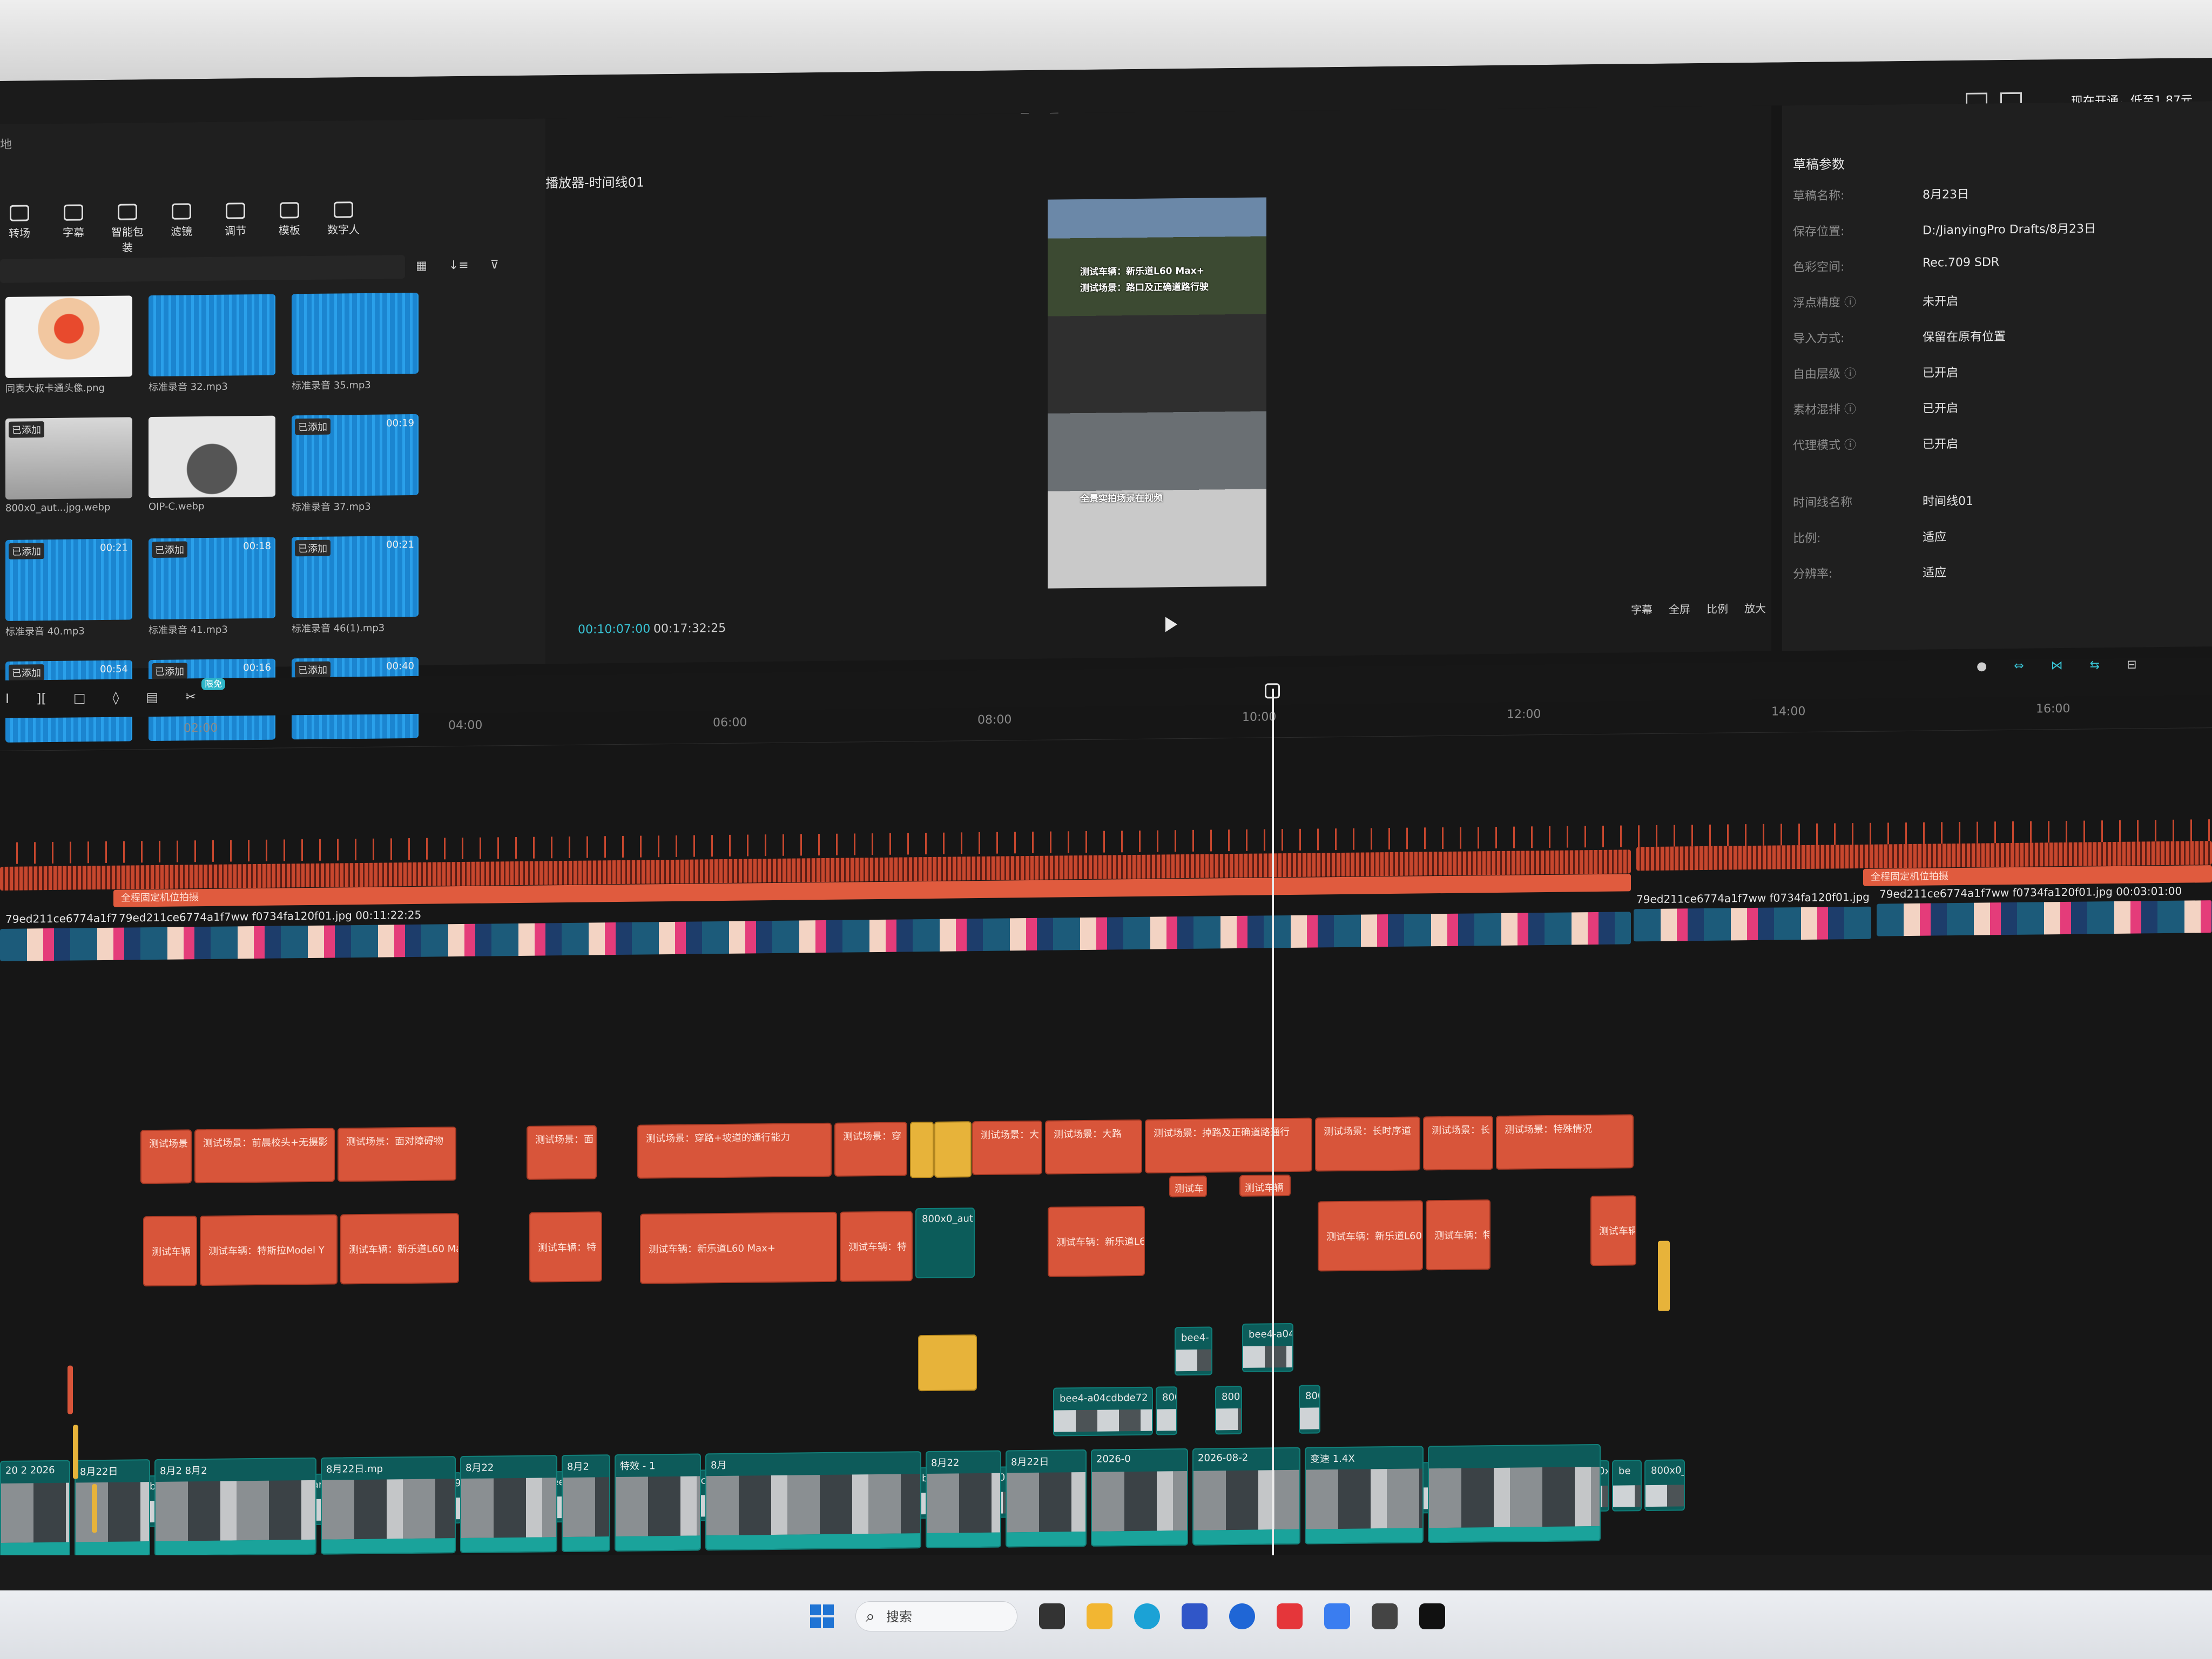 The image size is (2212, 1659). Describe the element at coordinates (289, 227) in the screenshot. I see `tool-template: 模板` at that location.